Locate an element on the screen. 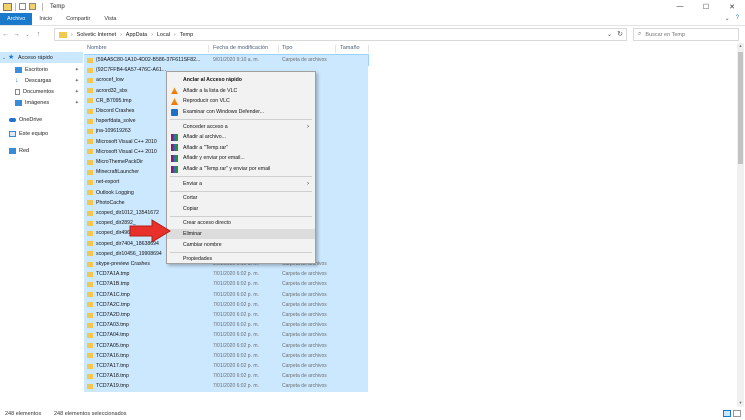 The height and width of the screenshot is (420, 745). menu-item: Añadir a la lista de VLC is located at coordinates (241, 91).